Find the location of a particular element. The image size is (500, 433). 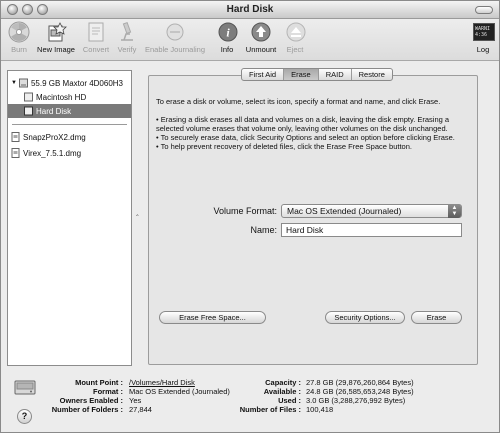

image-item-label: Virex_7.5.1.dmg is located at coordinates (52, 153).